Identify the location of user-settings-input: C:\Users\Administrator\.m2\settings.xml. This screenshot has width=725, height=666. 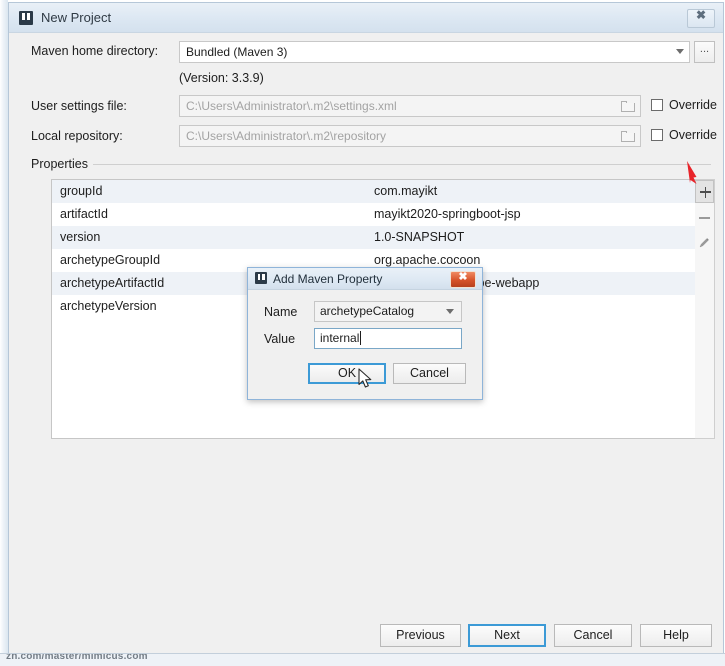
(410, 106).